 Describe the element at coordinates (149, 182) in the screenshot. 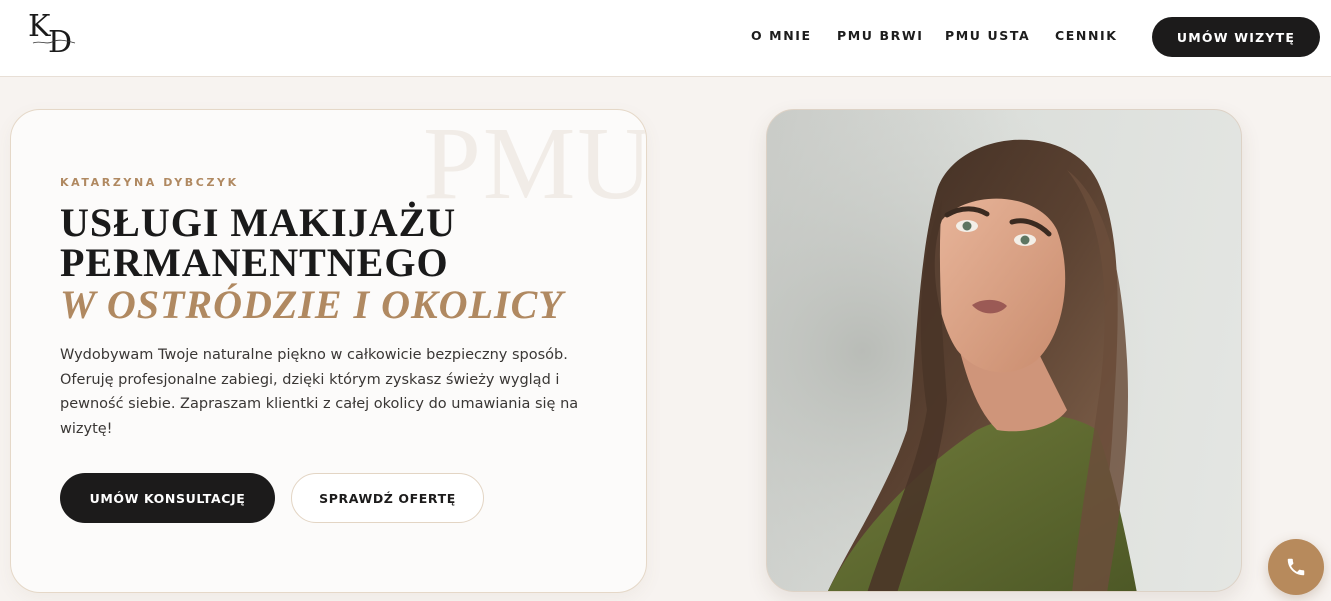

I see `hero-eyebrow: KATARZYNA DYBCZYK` at that location.